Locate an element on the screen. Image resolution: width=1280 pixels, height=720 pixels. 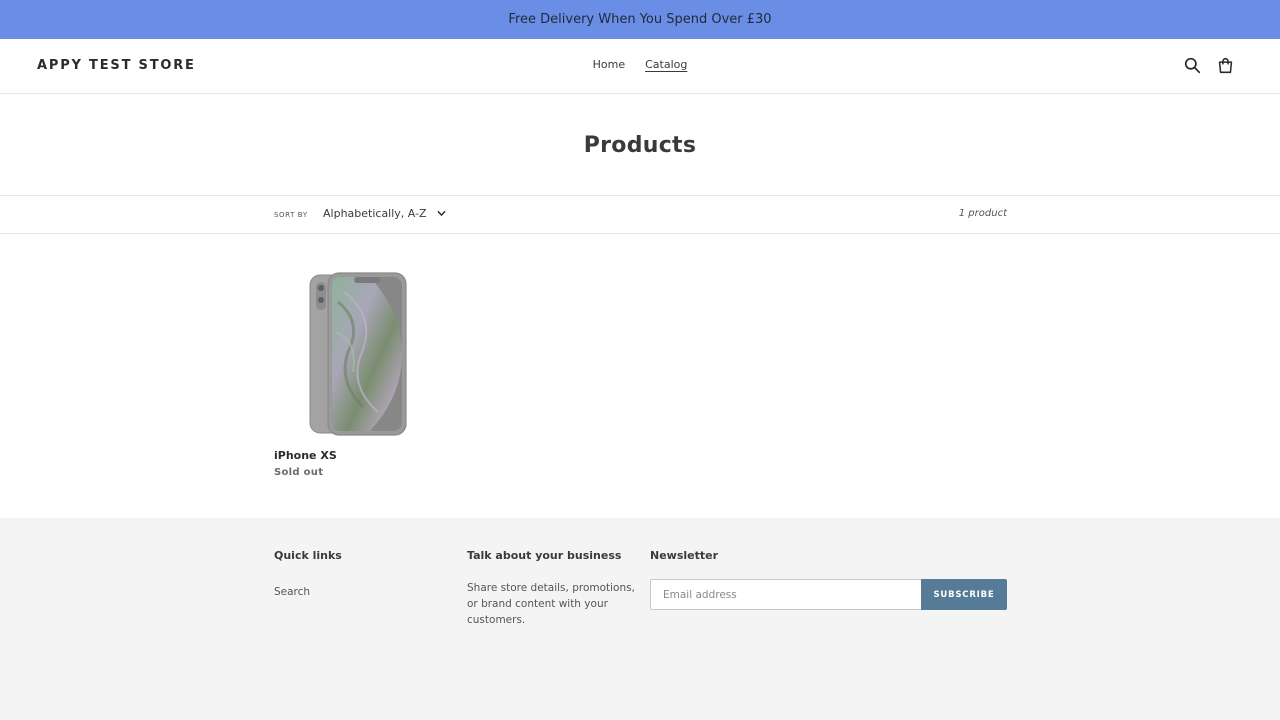
filters-bar: Sort by Alphabetically, A-Z 1 product is located at coordinates (640, 215).